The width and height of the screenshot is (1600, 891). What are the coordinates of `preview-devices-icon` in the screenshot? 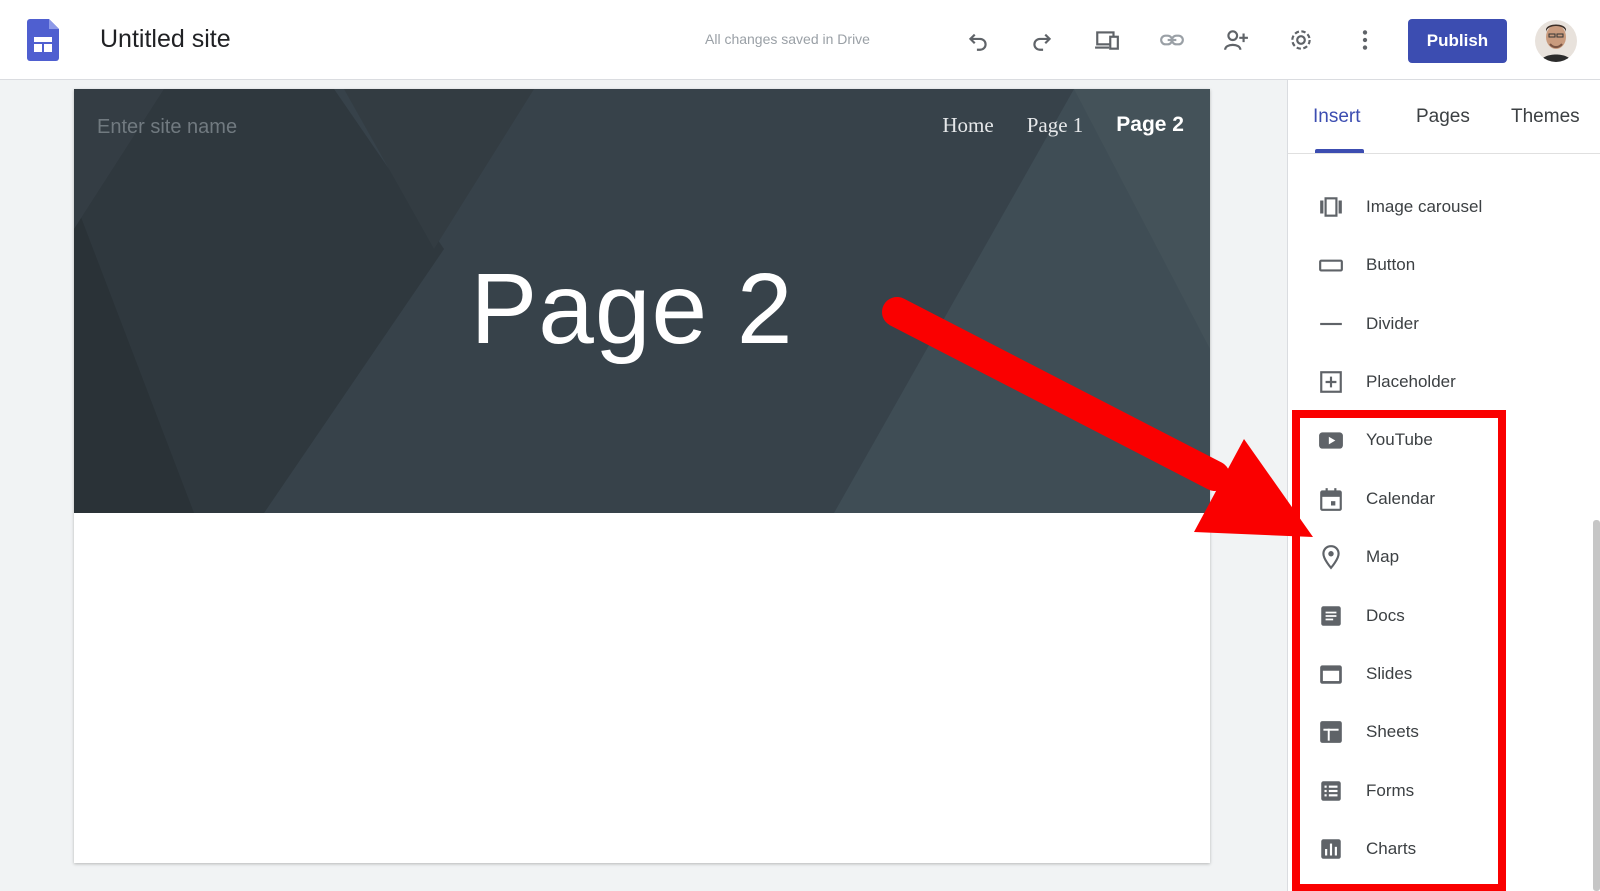 It's located at (1107, 40).